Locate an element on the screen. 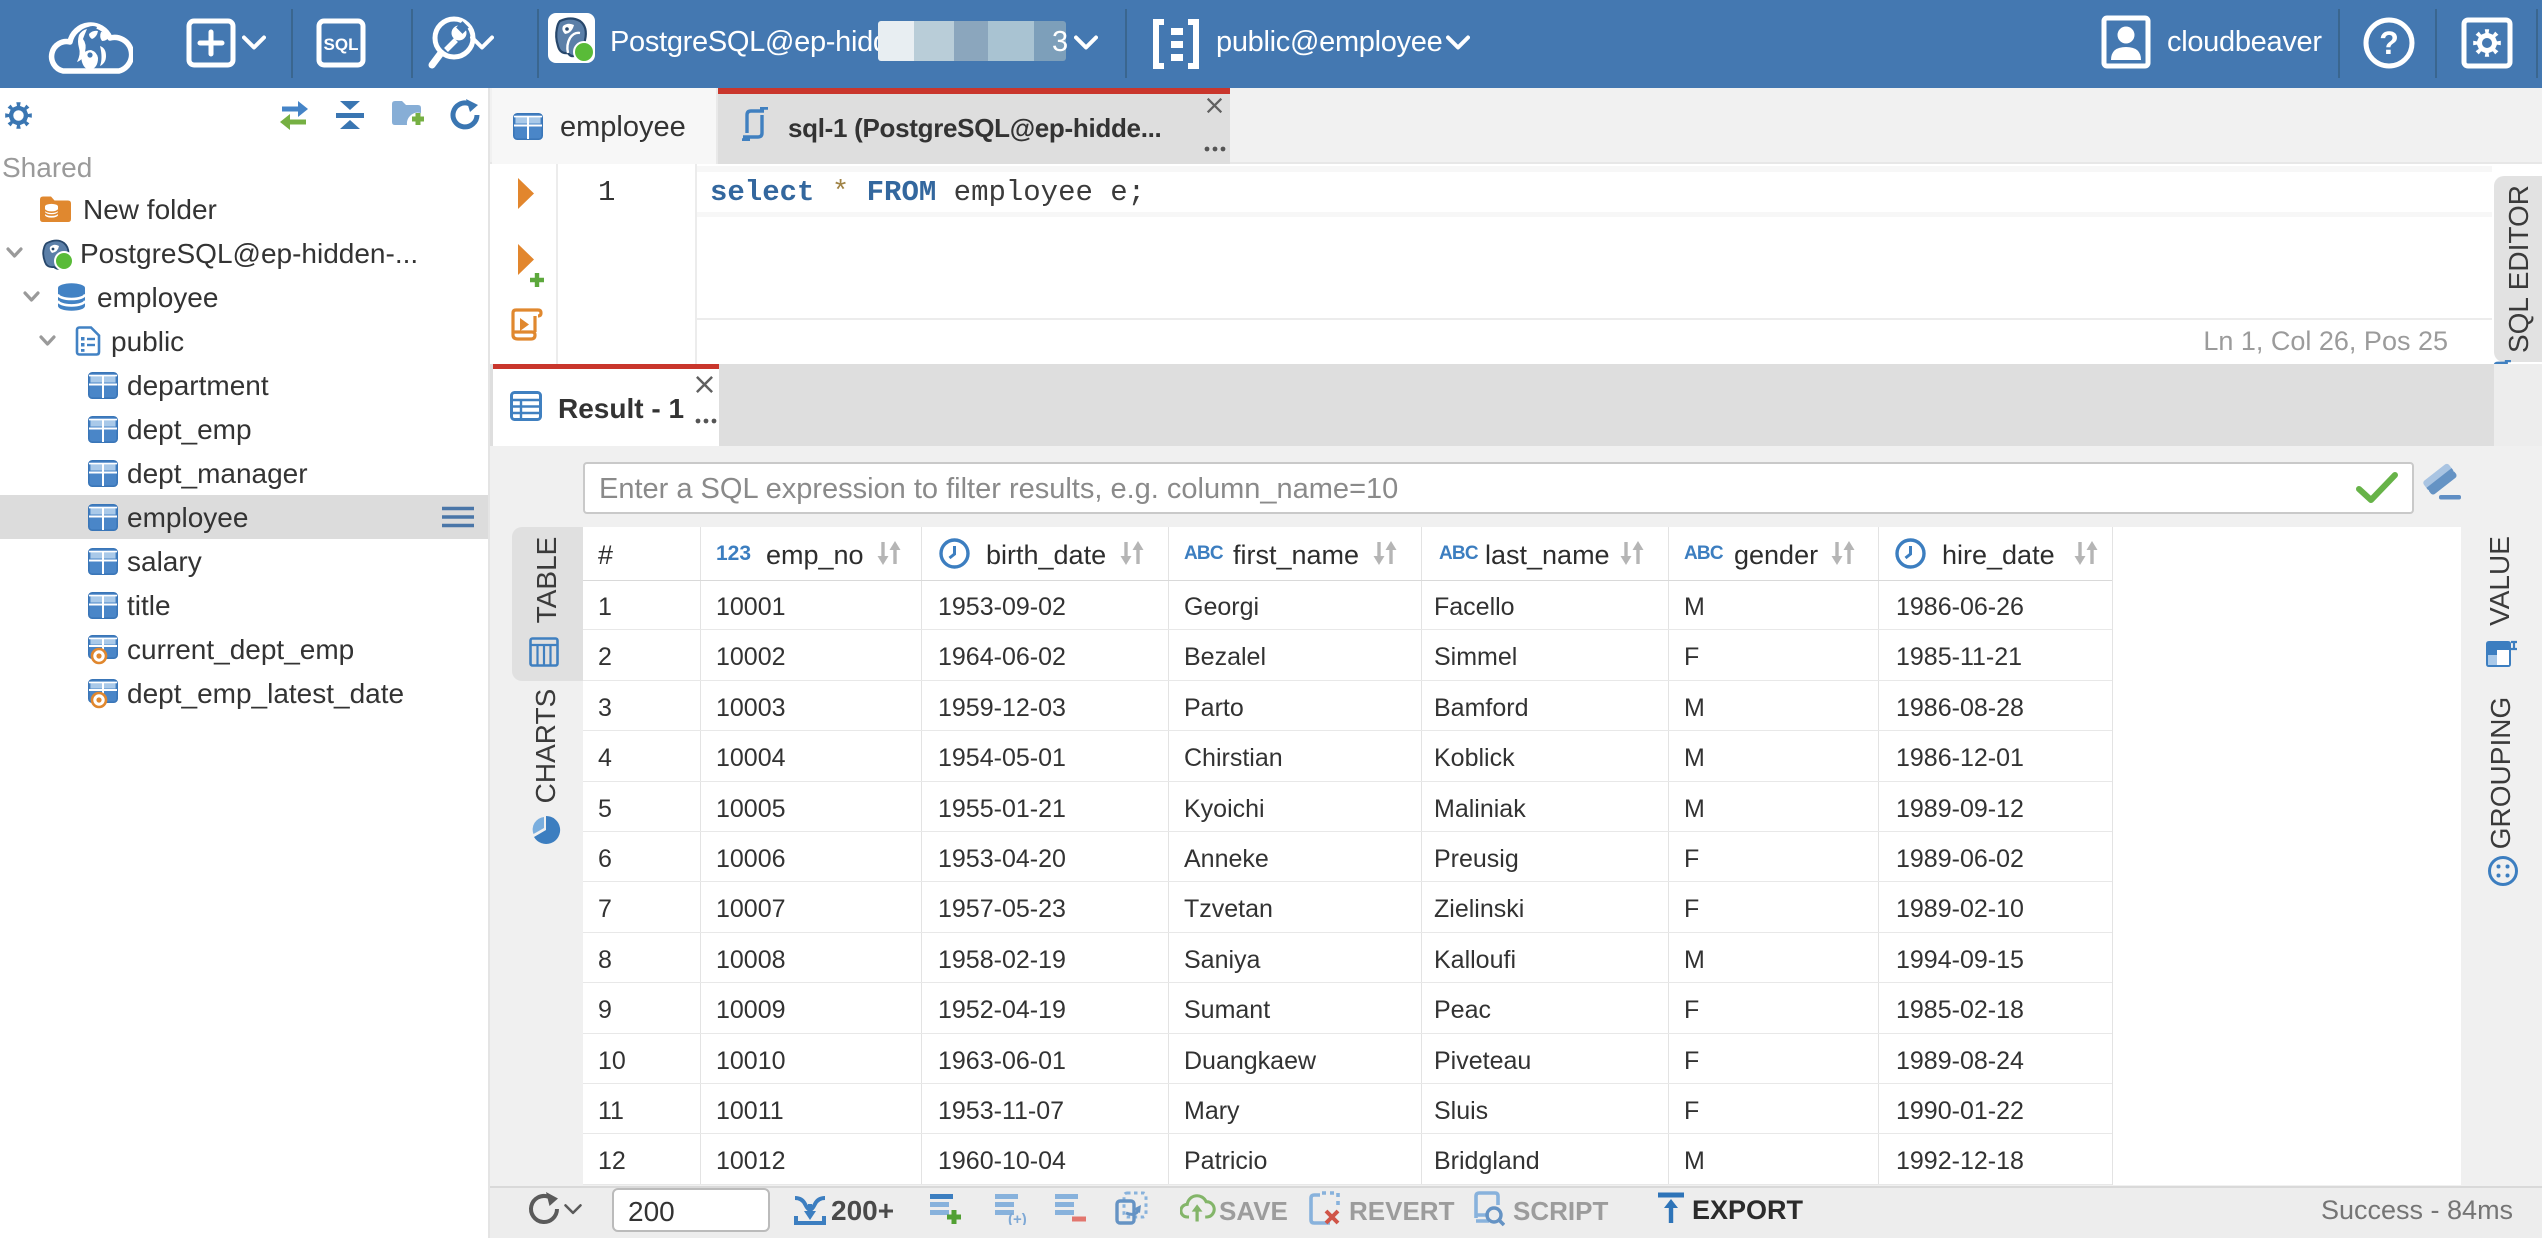 The width and height of the screenshot is (2542, 1238). svg-text: SQL is located at coordinates (341, 44).